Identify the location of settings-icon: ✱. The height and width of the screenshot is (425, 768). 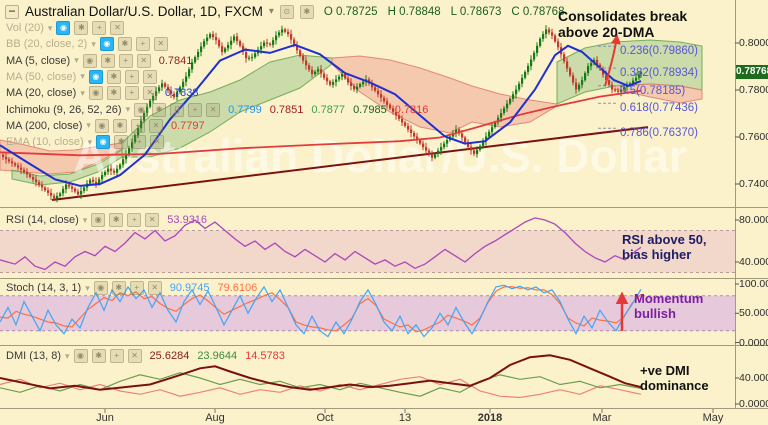
(306, 11).